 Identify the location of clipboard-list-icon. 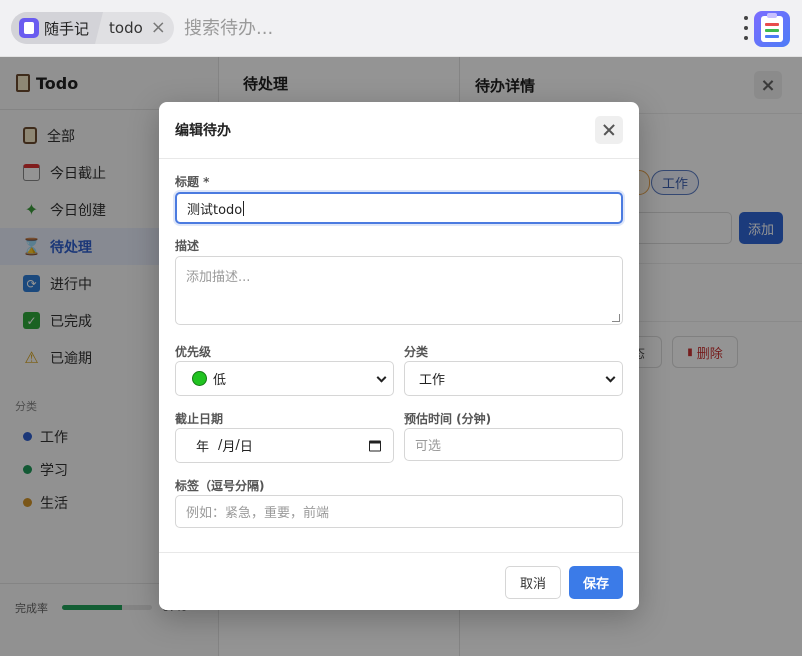
(772, 29).